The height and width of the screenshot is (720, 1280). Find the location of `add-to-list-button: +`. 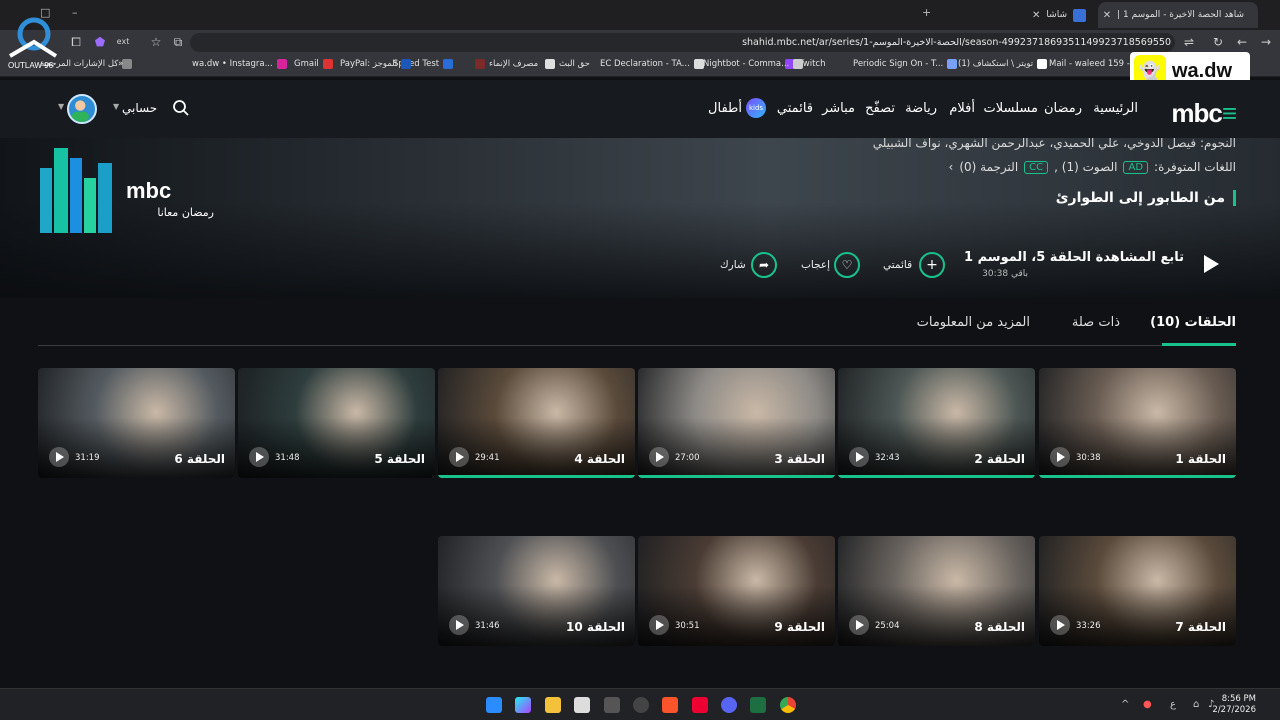

add-to-list-button: + is located at coordinates (932, 265).